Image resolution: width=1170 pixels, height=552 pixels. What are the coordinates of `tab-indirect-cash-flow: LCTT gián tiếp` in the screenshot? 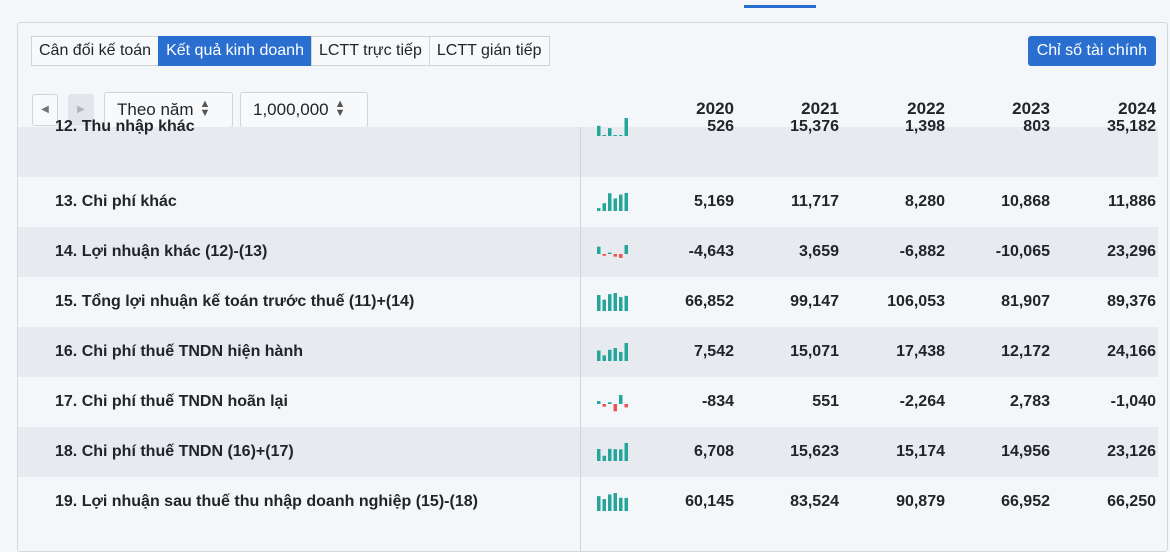 It's located at (489, 51).